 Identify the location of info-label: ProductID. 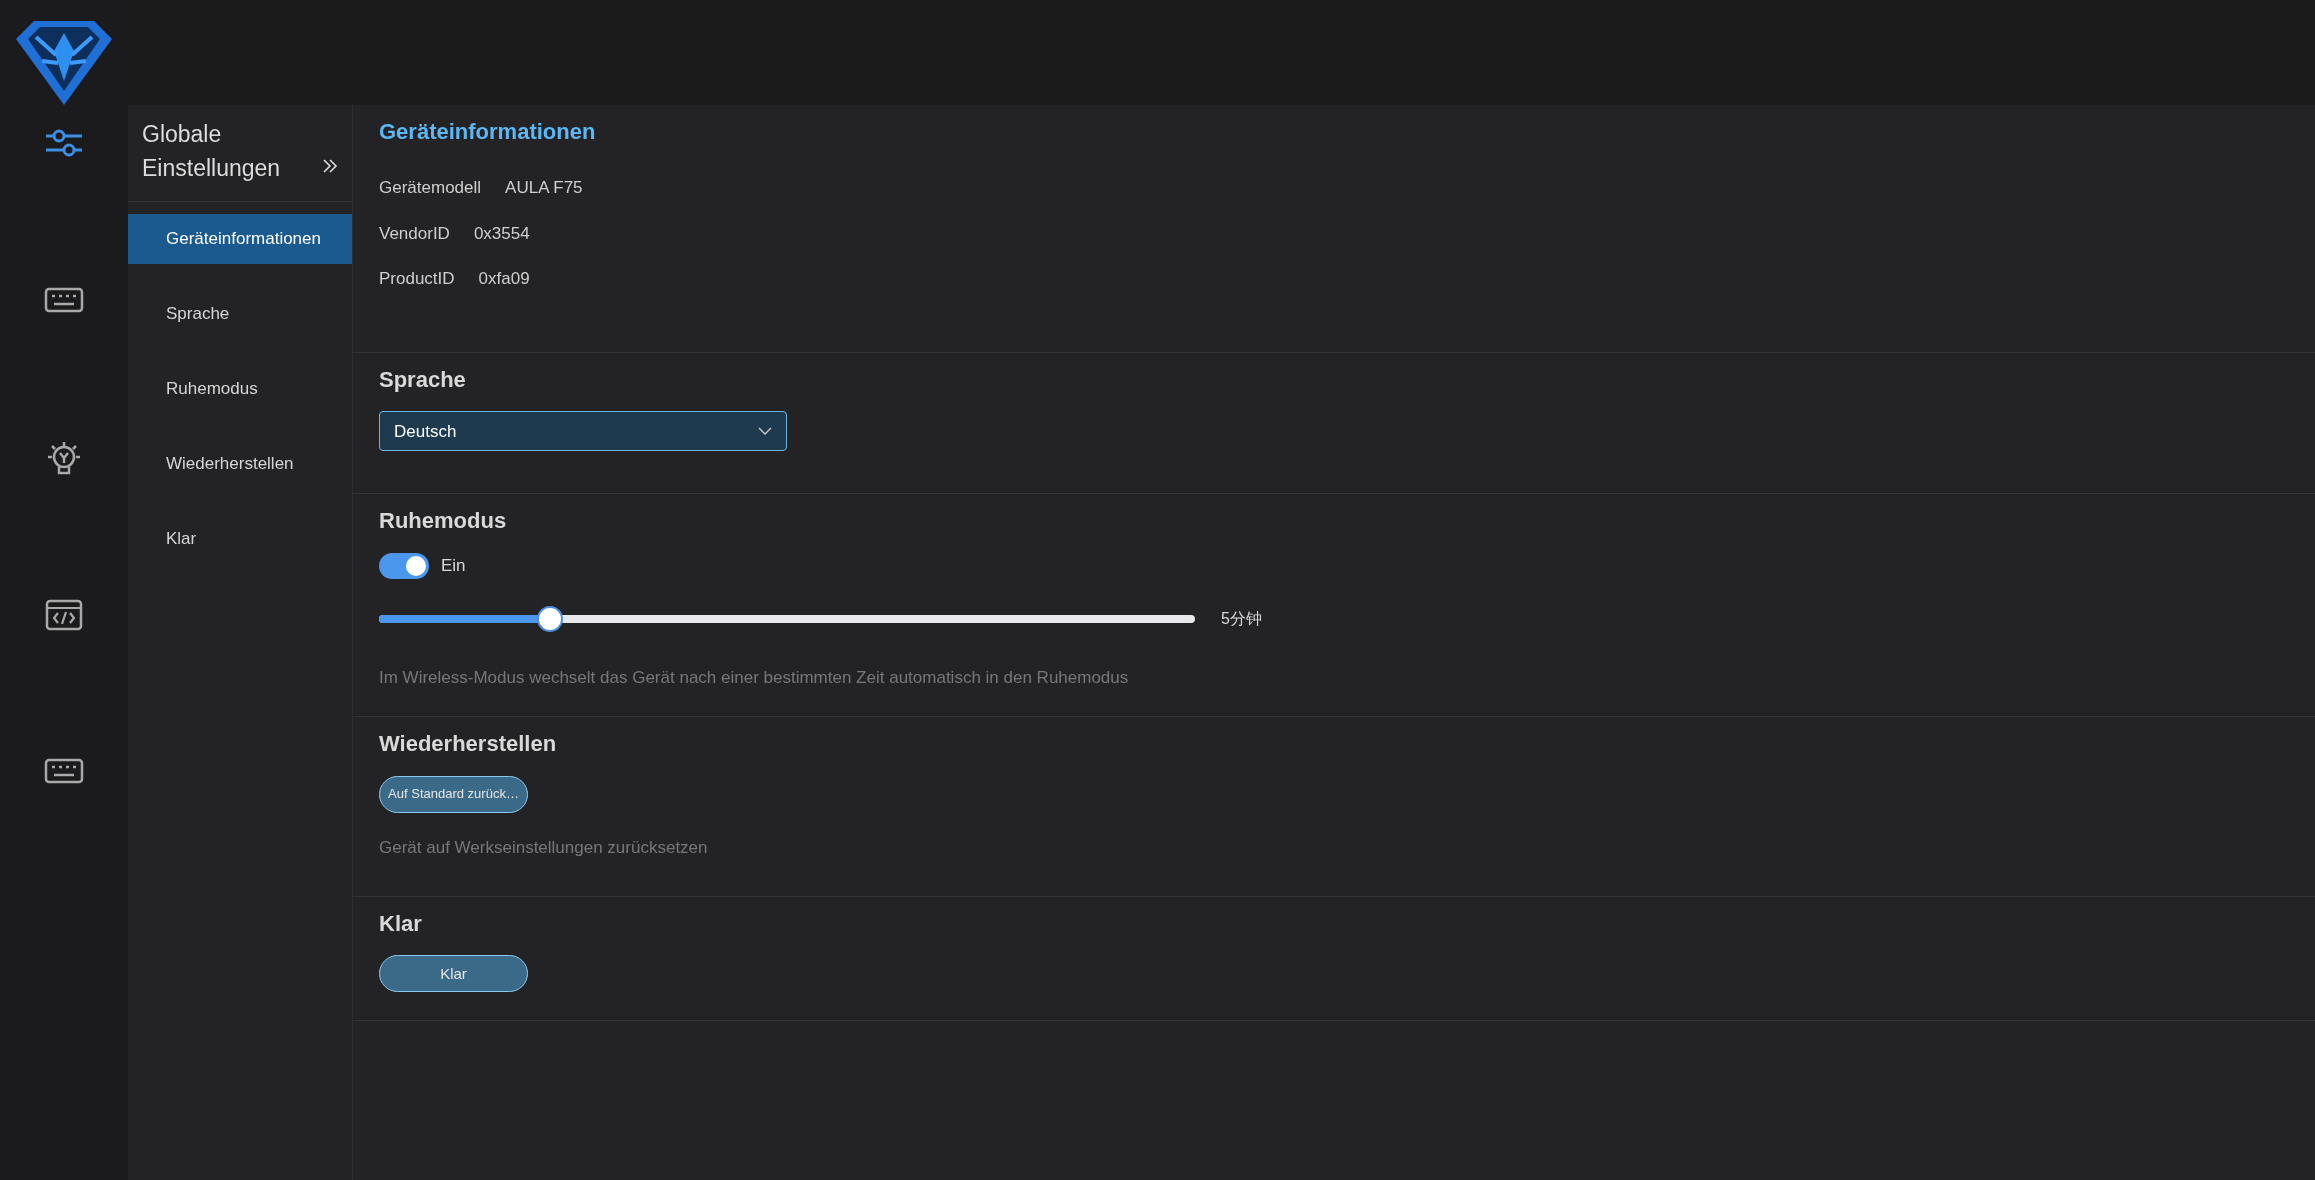
(417, 279).